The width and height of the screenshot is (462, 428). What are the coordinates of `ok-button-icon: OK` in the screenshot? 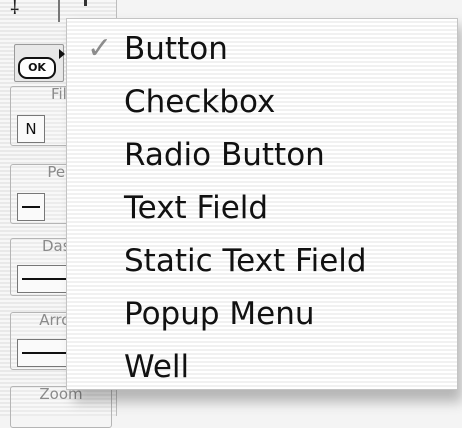 It's located at (37, 68).